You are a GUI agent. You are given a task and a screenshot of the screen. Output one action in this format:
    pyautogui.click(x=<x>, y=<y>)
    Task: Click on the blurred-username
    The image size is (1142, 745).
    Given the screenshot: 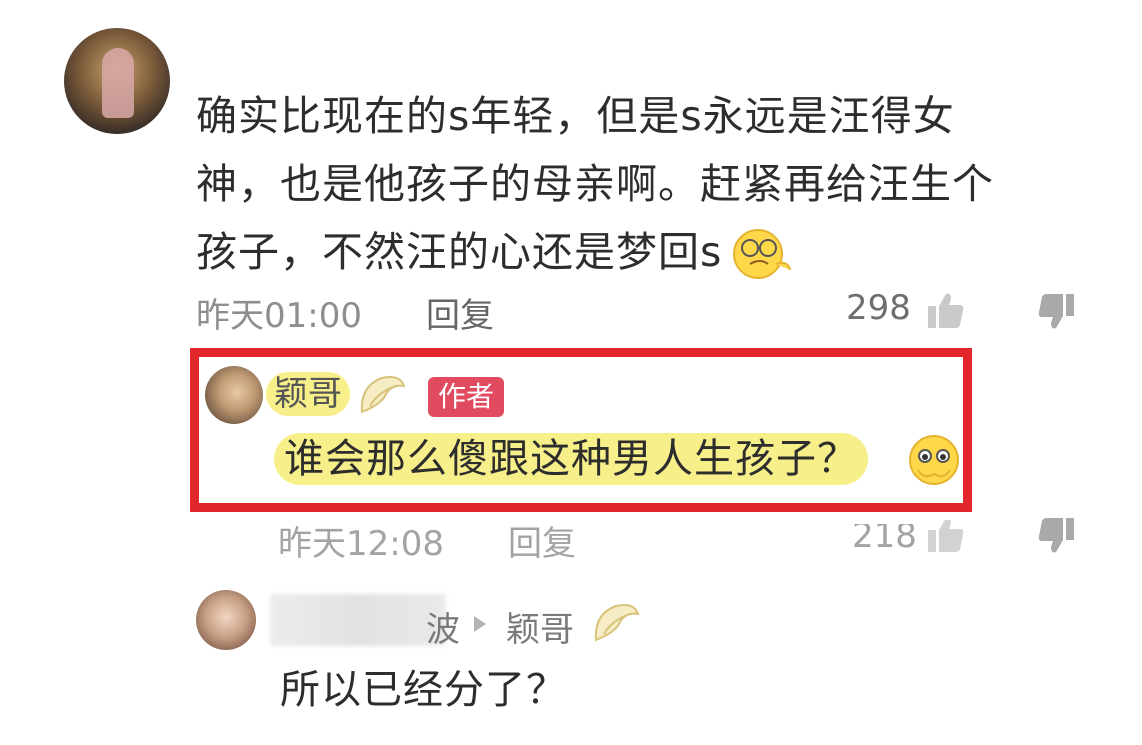 What is the action you would take?
    pyautogui.click(x=358, y=620)
    